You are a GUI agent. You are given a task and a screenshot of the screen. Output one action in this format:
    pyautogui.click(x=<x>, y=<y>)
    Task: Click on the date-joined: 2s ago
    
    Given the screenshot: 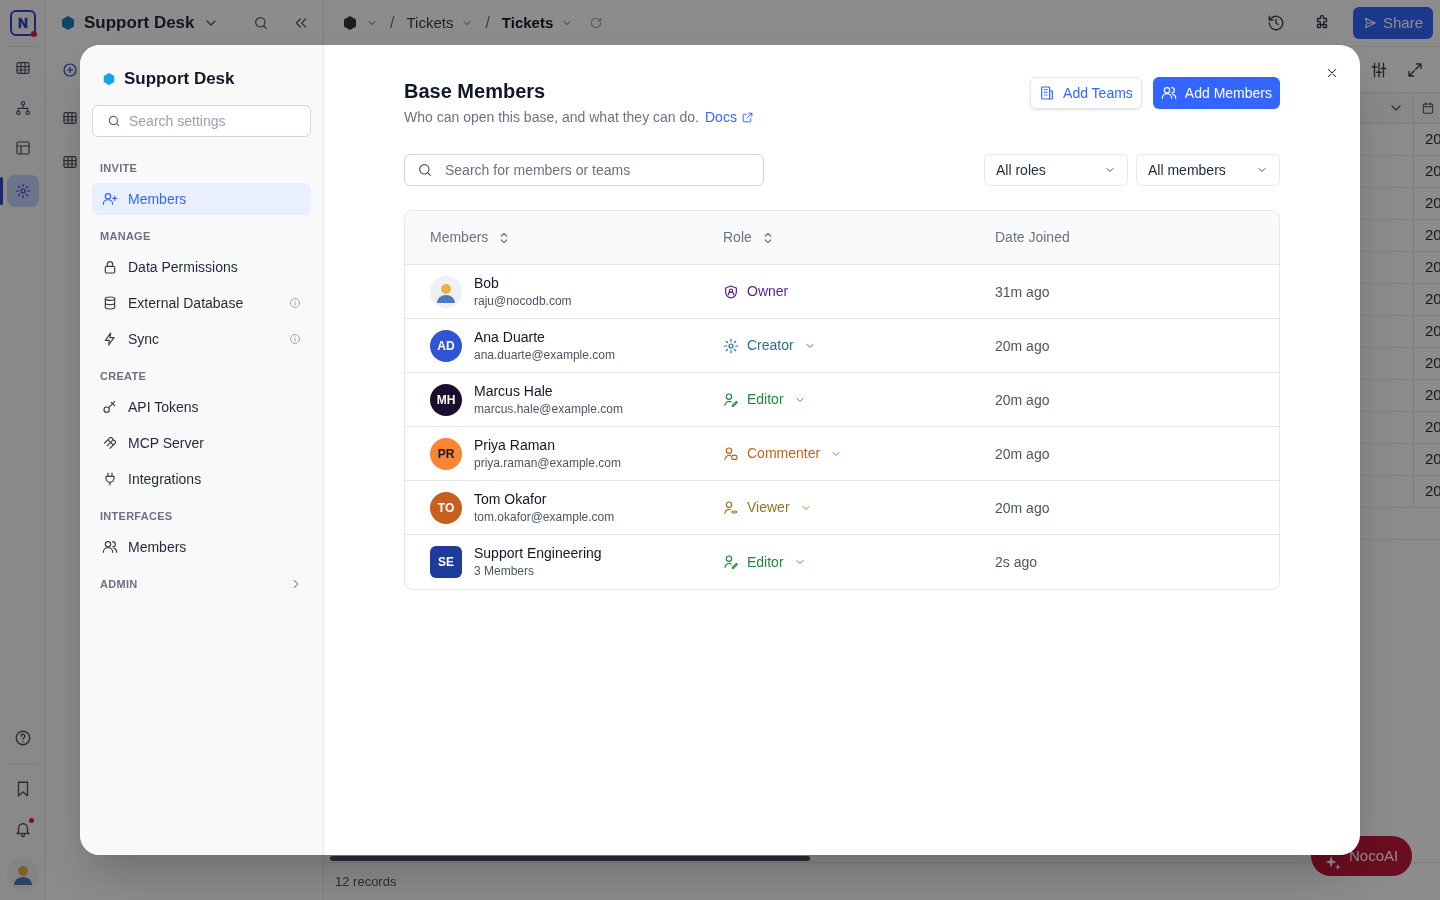 What is the action you would take?
    pyautogui.click(x=1016, y=562)
    